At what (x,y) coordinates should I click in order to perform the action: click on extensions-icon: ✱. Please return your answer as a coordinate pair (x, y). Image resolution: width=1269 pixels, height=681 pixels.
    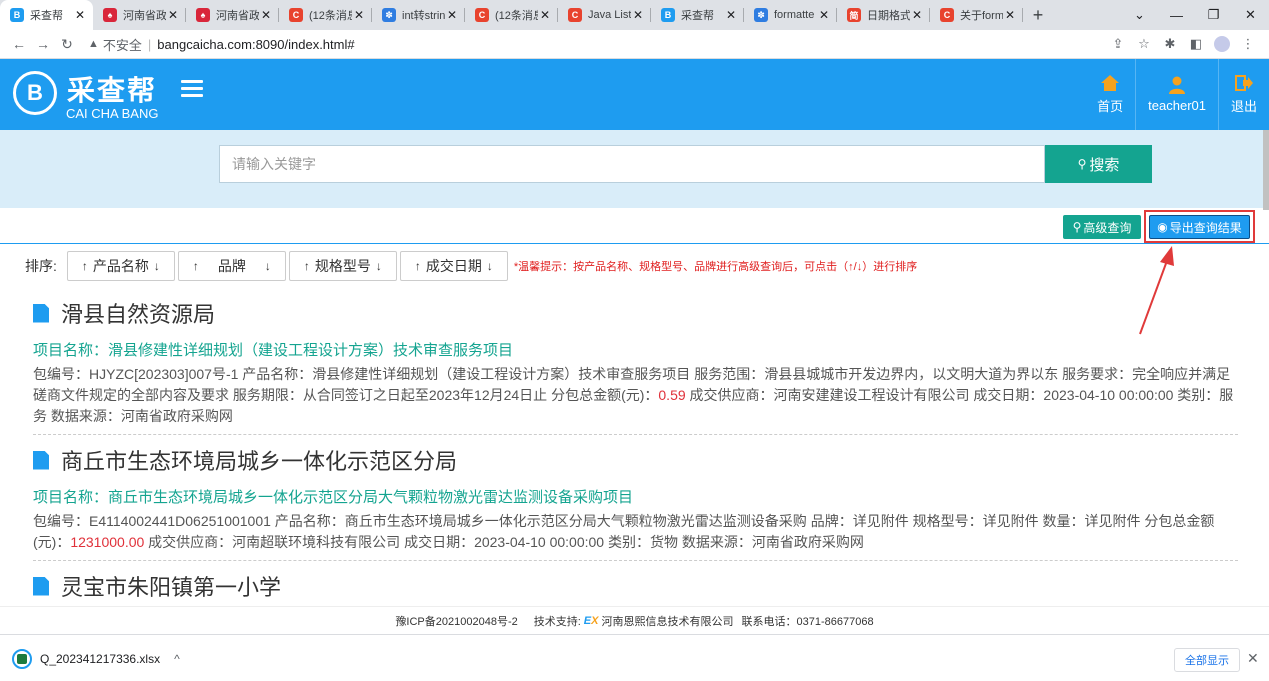
    Looking at the image, I should click on (1170, 44).